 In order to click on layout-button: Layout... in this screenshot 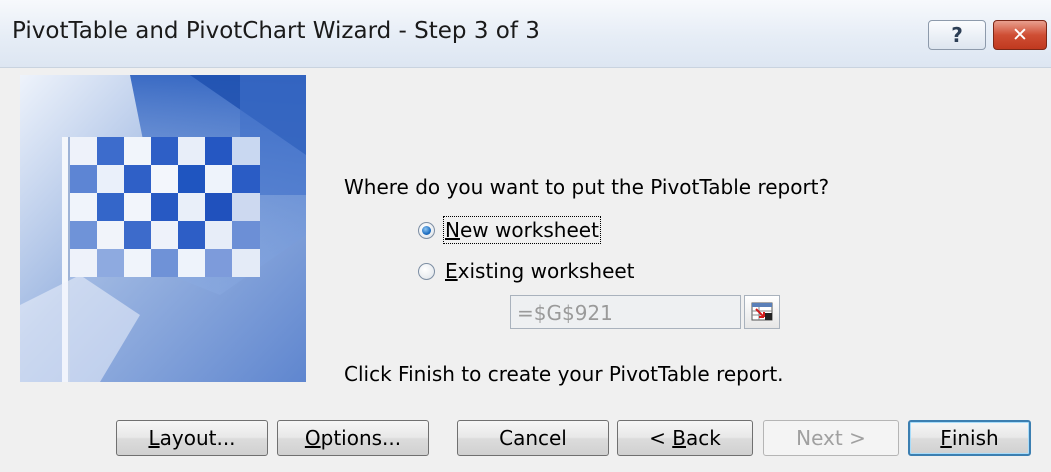, I will do `click(192, 438)`.